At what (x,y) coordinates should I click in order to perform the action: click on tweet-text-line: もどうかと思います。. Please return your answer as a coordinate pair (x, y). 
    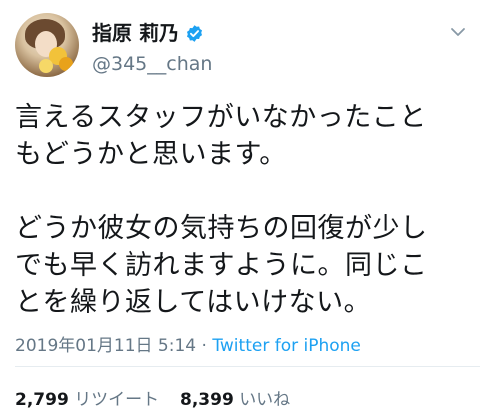
    Looking at the image, I should click on (151, 154).